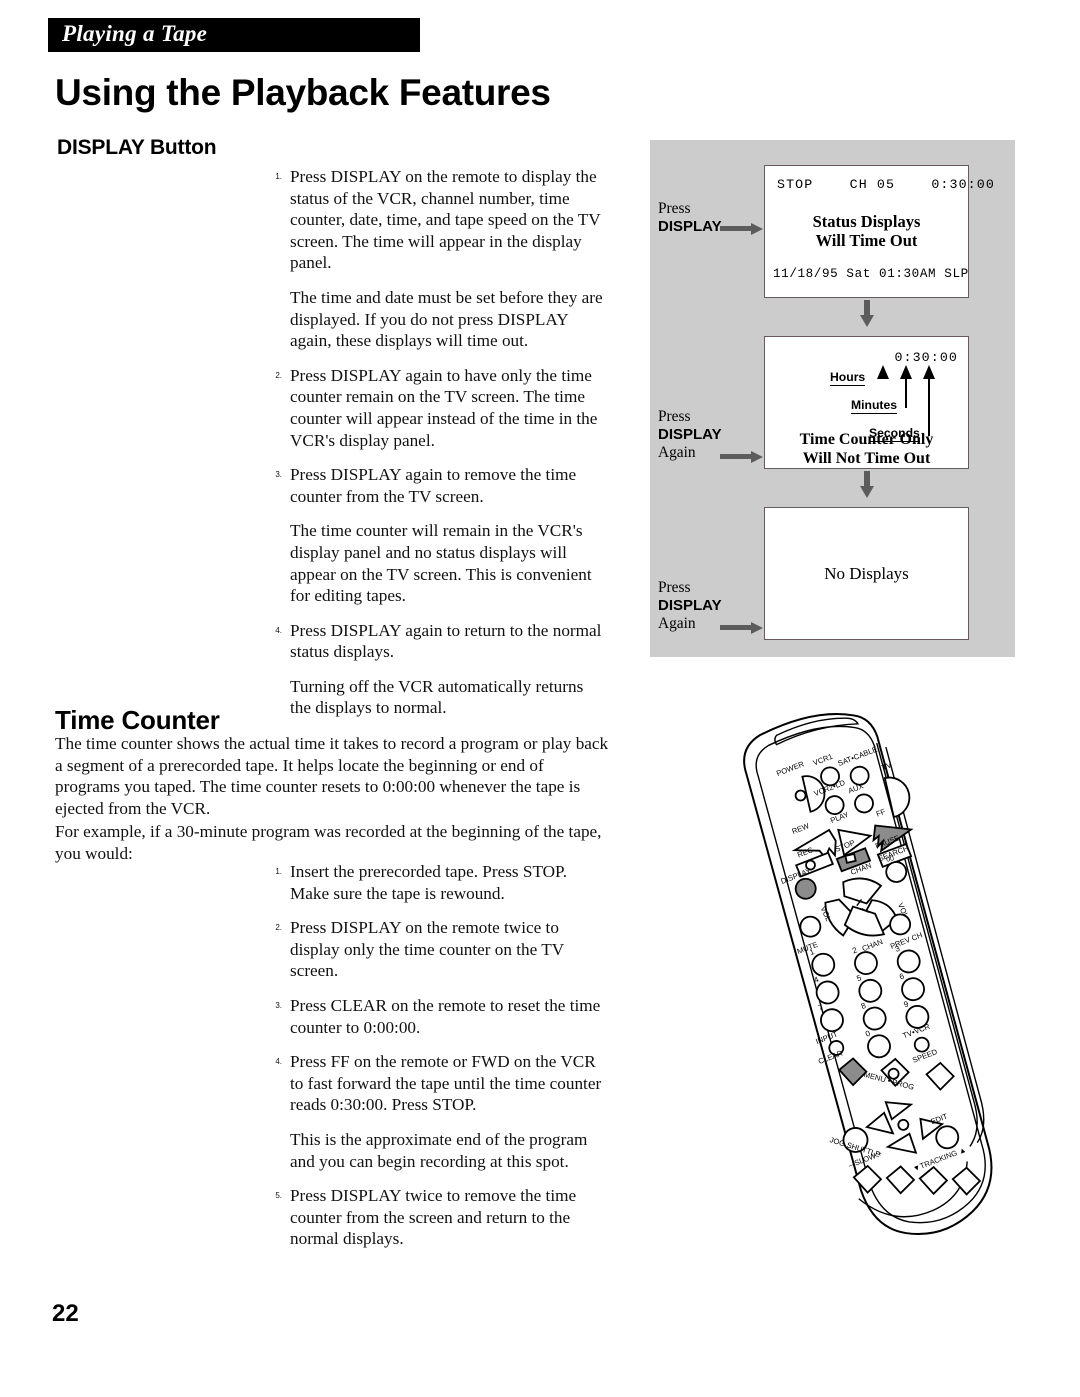 Image resolution: width=1080 pixels, height=1397 pixels. Describe the element at coordinates (906, 1004) in the screenshot. I see `svg-text: 9` at that location.